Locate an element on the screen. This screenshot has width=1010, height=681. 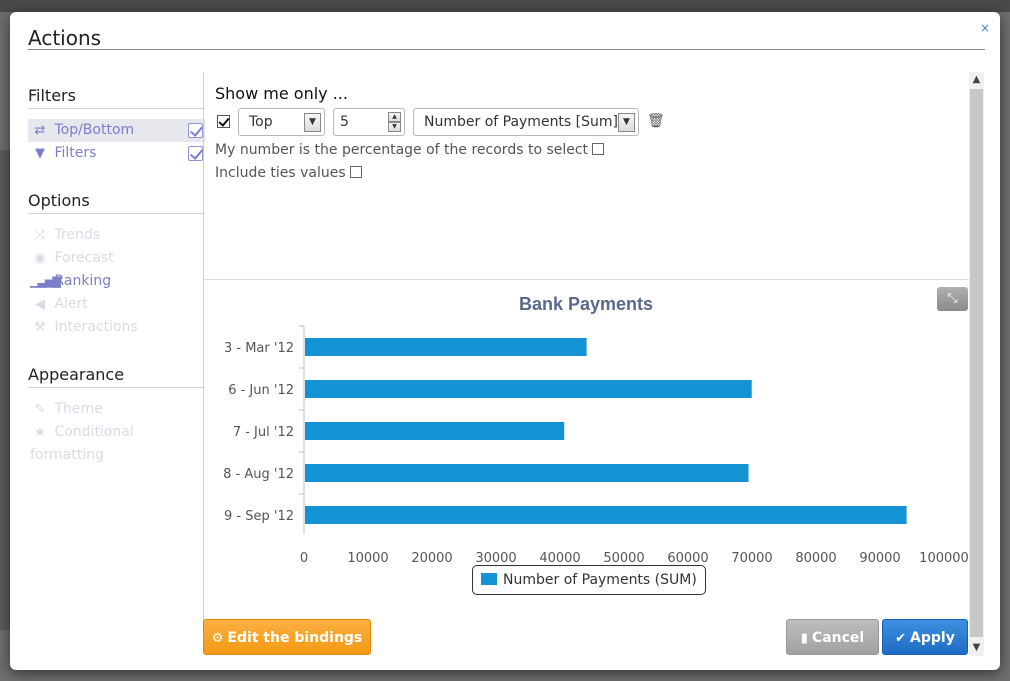
y-tick-label: 9 - Sep '12 is located at coordinates (259, 516).